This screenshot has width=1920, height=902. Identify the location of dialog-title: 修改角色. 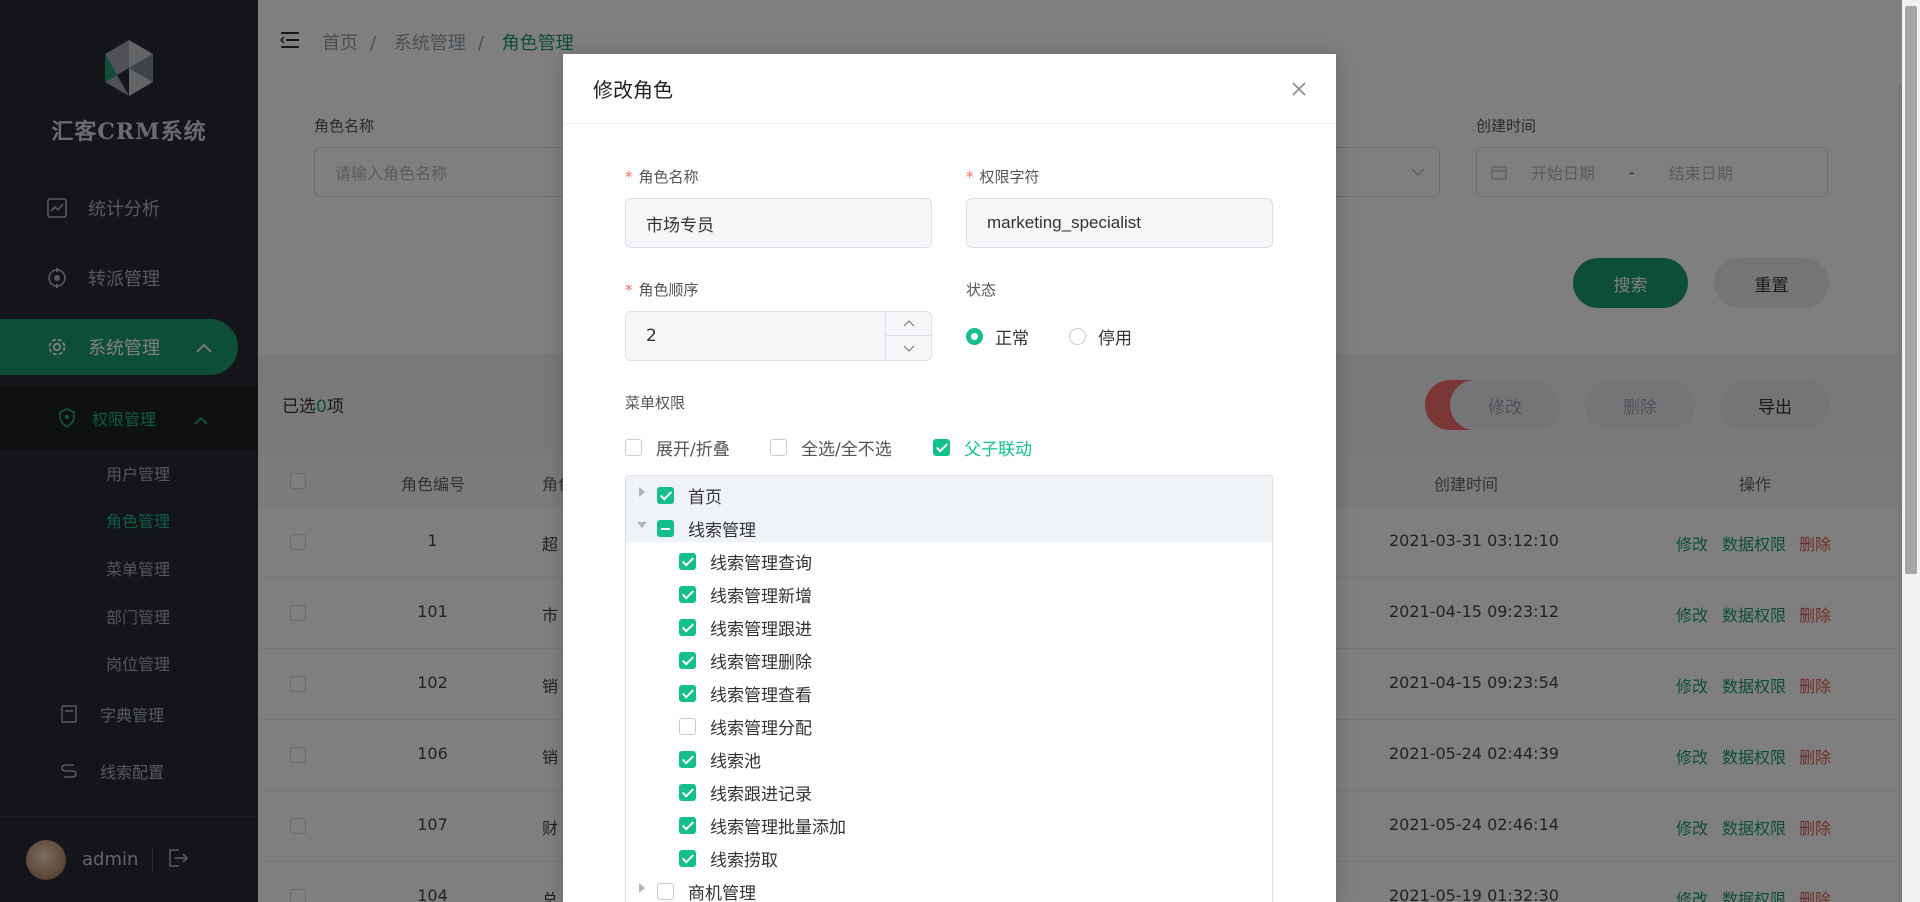
(633, 90).